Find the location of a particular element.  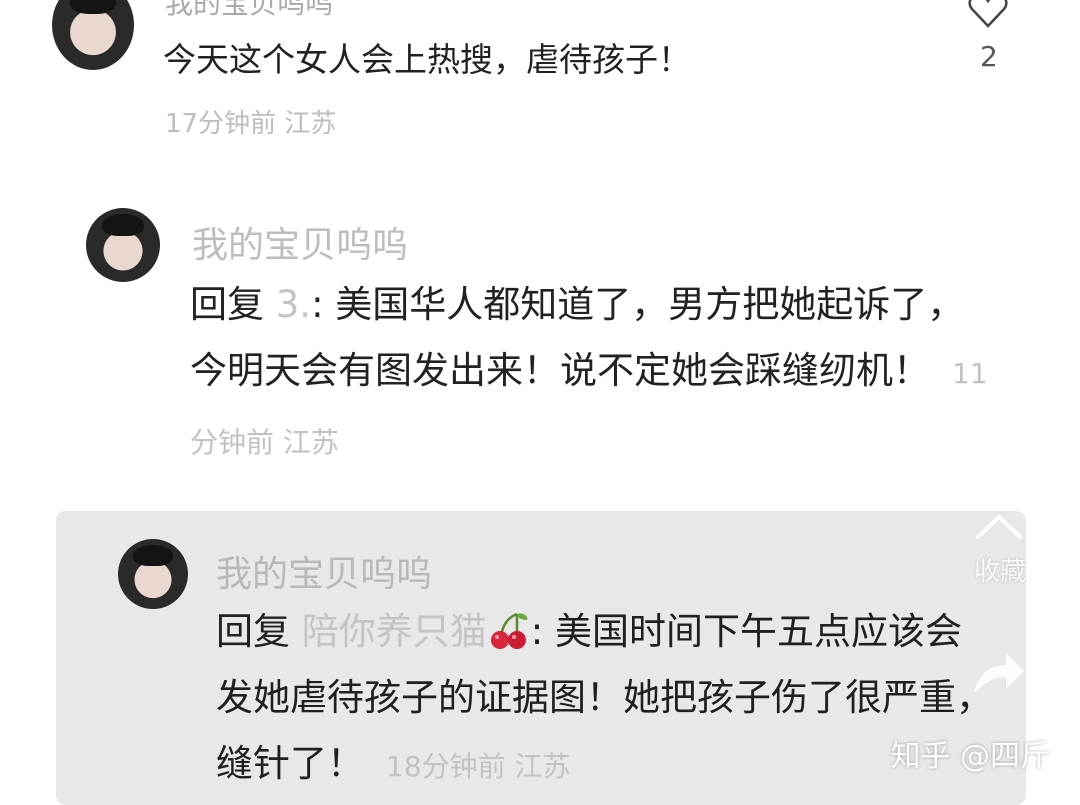

reply-target-username: 陪你养只猫 is located at coordinates (394, 631).